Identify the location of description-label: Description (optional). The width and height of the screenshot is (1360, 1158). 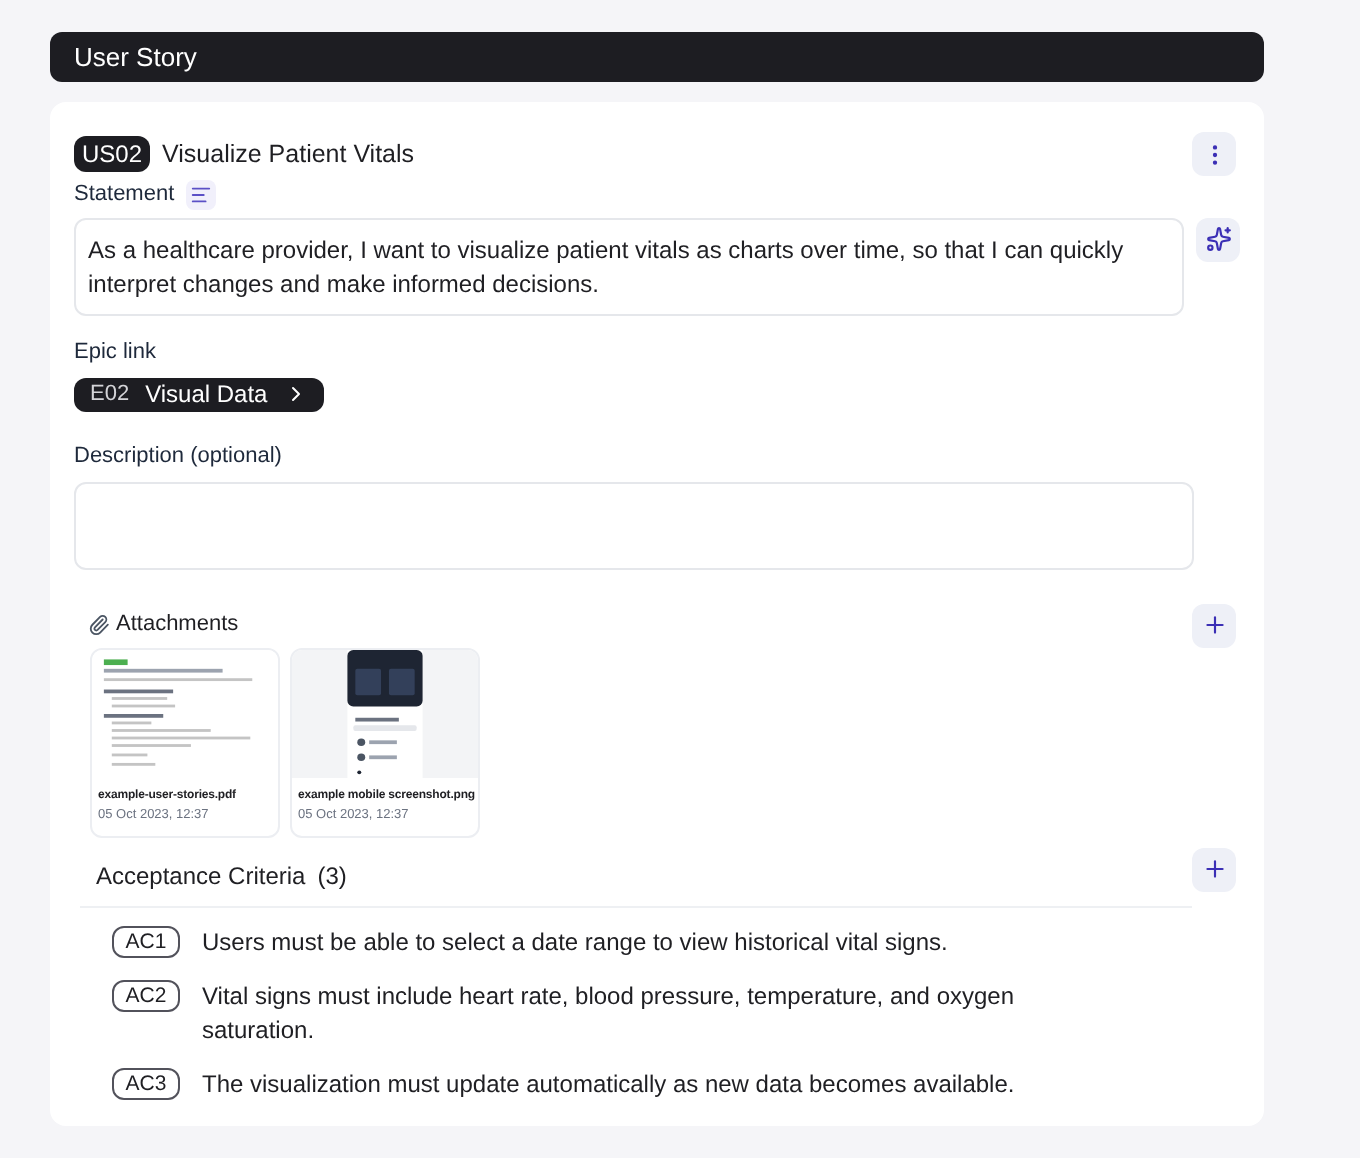
(179, 457).